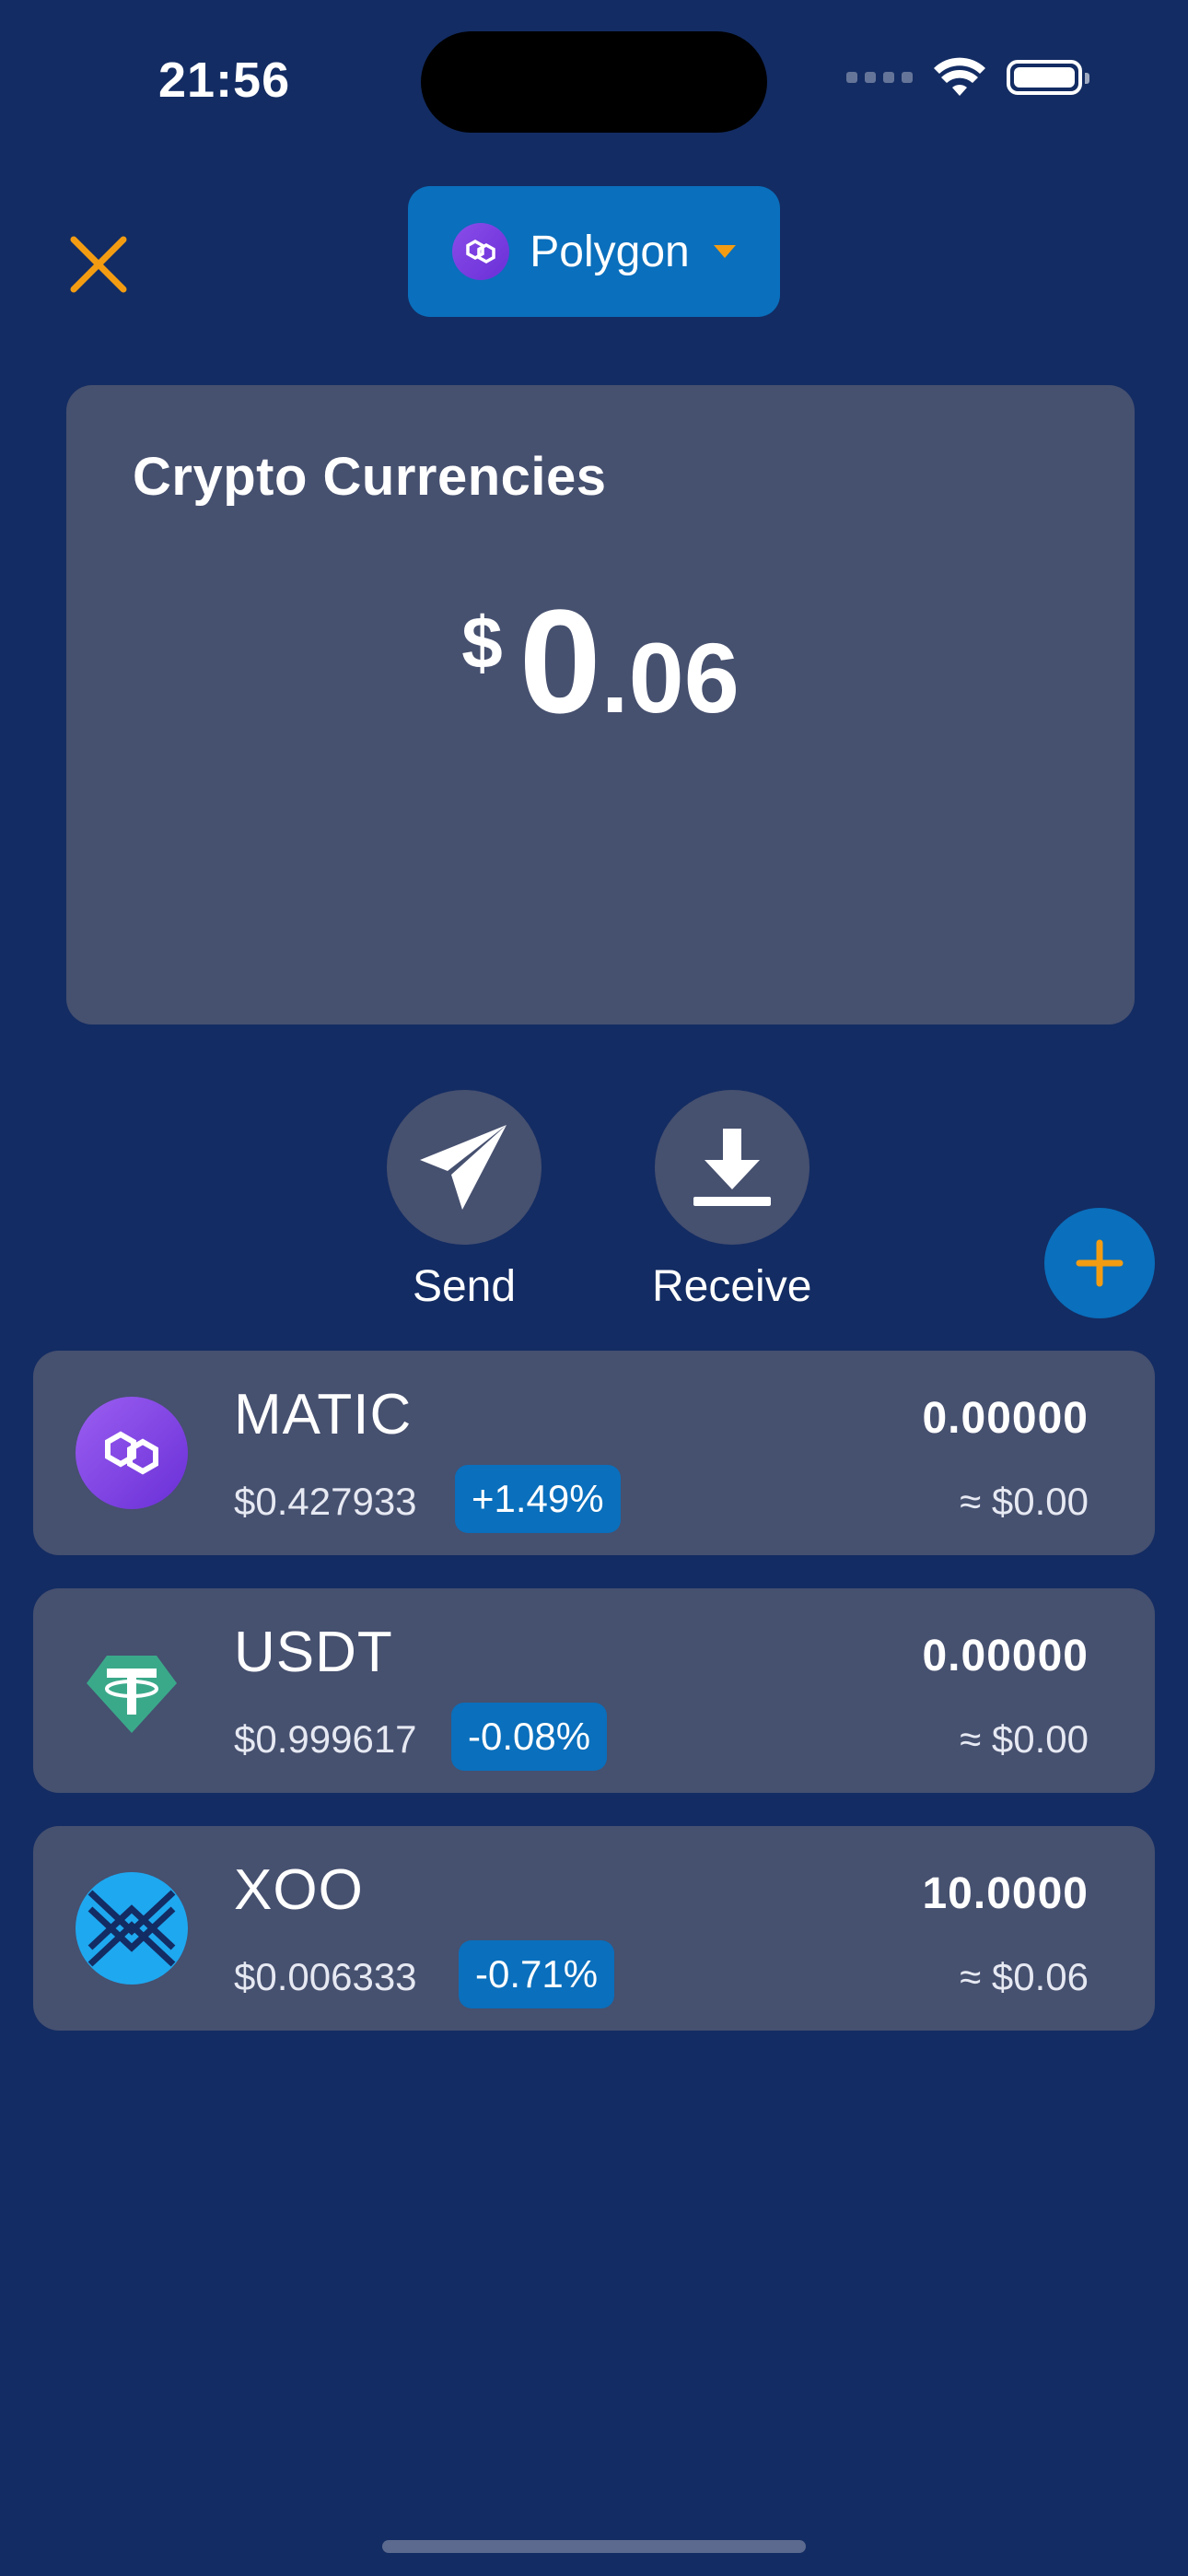 The image size is (1188, 2576). I want to click on xoo-logo-icon, so click(132, 1928).